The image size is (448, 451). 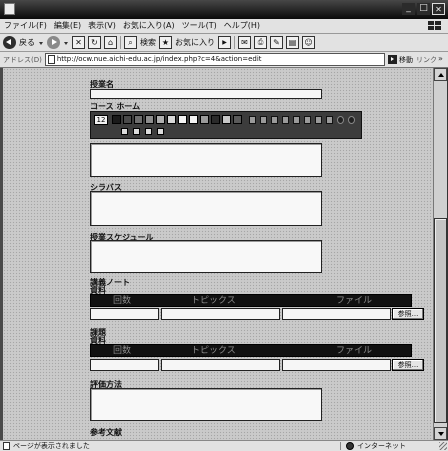 What do you see at coordinates (438, 9) in the screenshot?
I see `close-icon` at bounding box center [438, 9].